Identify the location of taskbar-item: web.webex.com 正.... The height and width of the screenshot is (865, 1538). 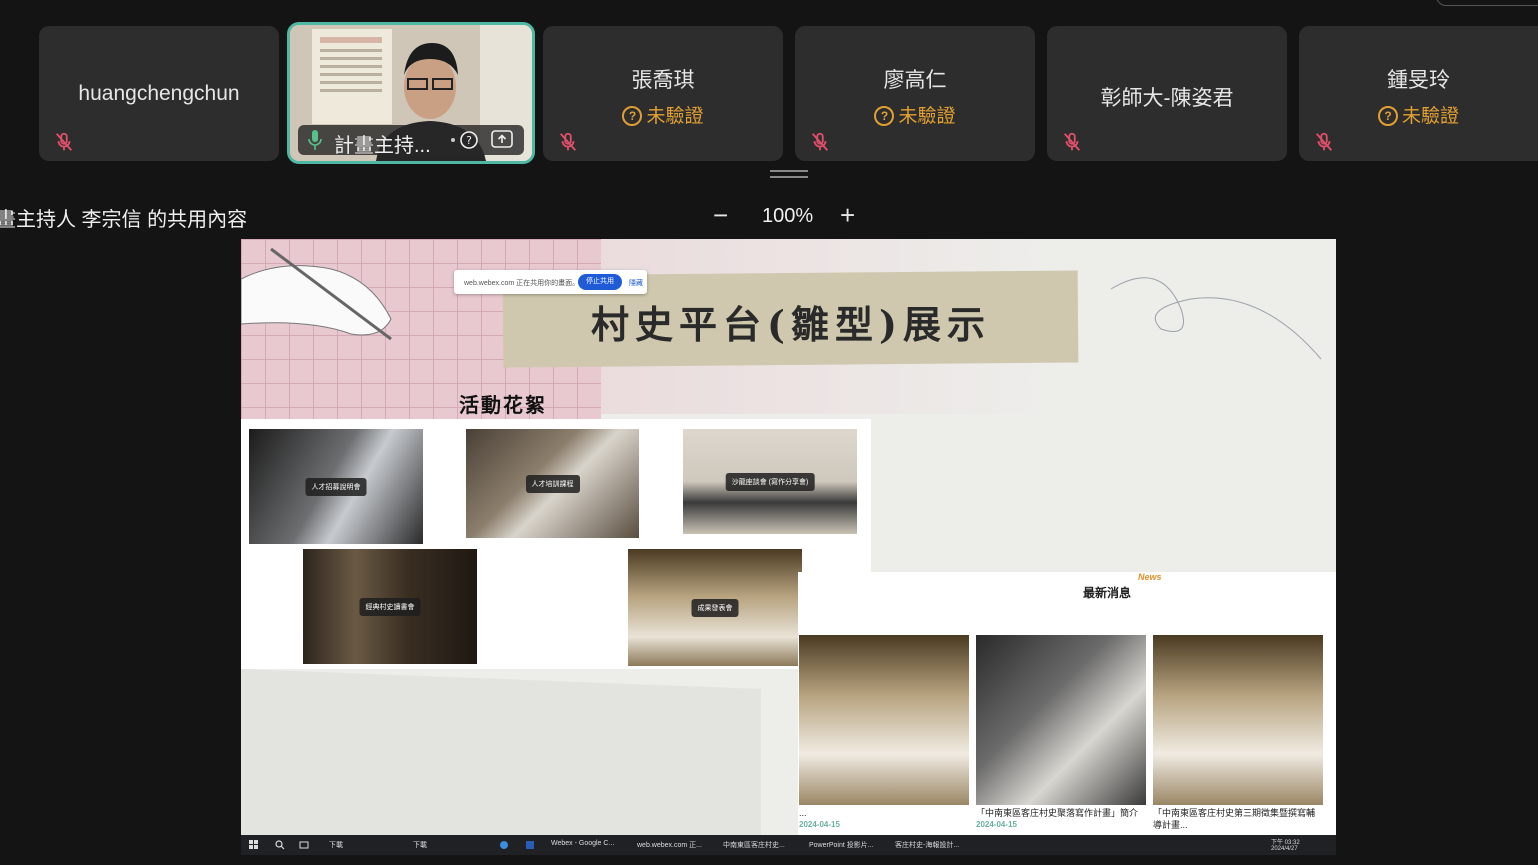
(669, 845).